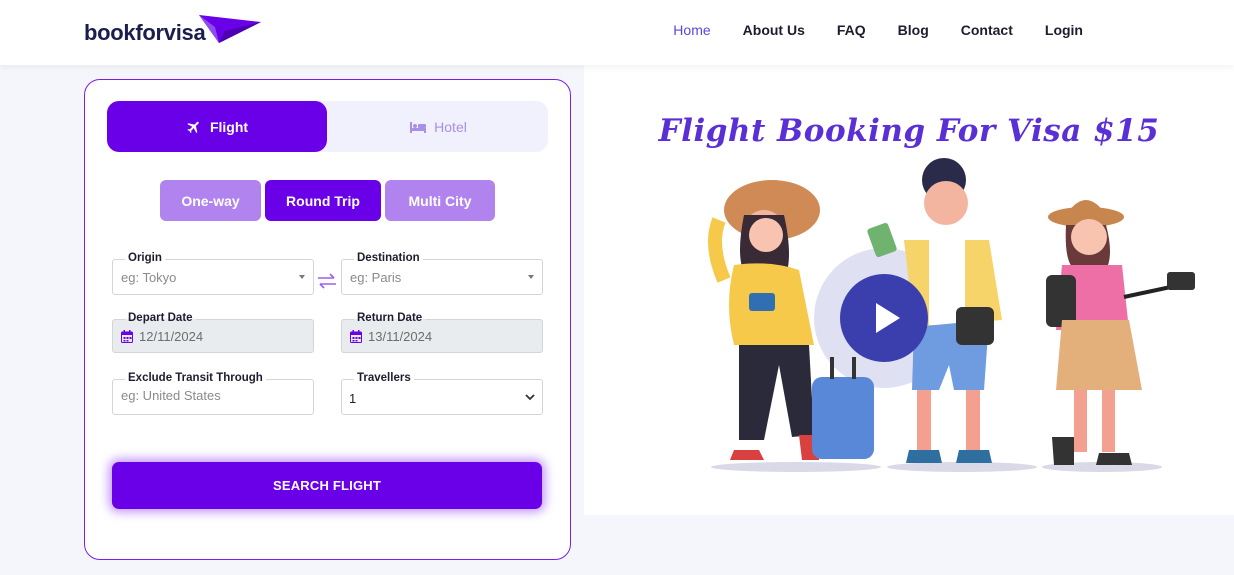 The image size is (1234, 575). I want to click on brand-name: bookforvisa, so click(145, 32).